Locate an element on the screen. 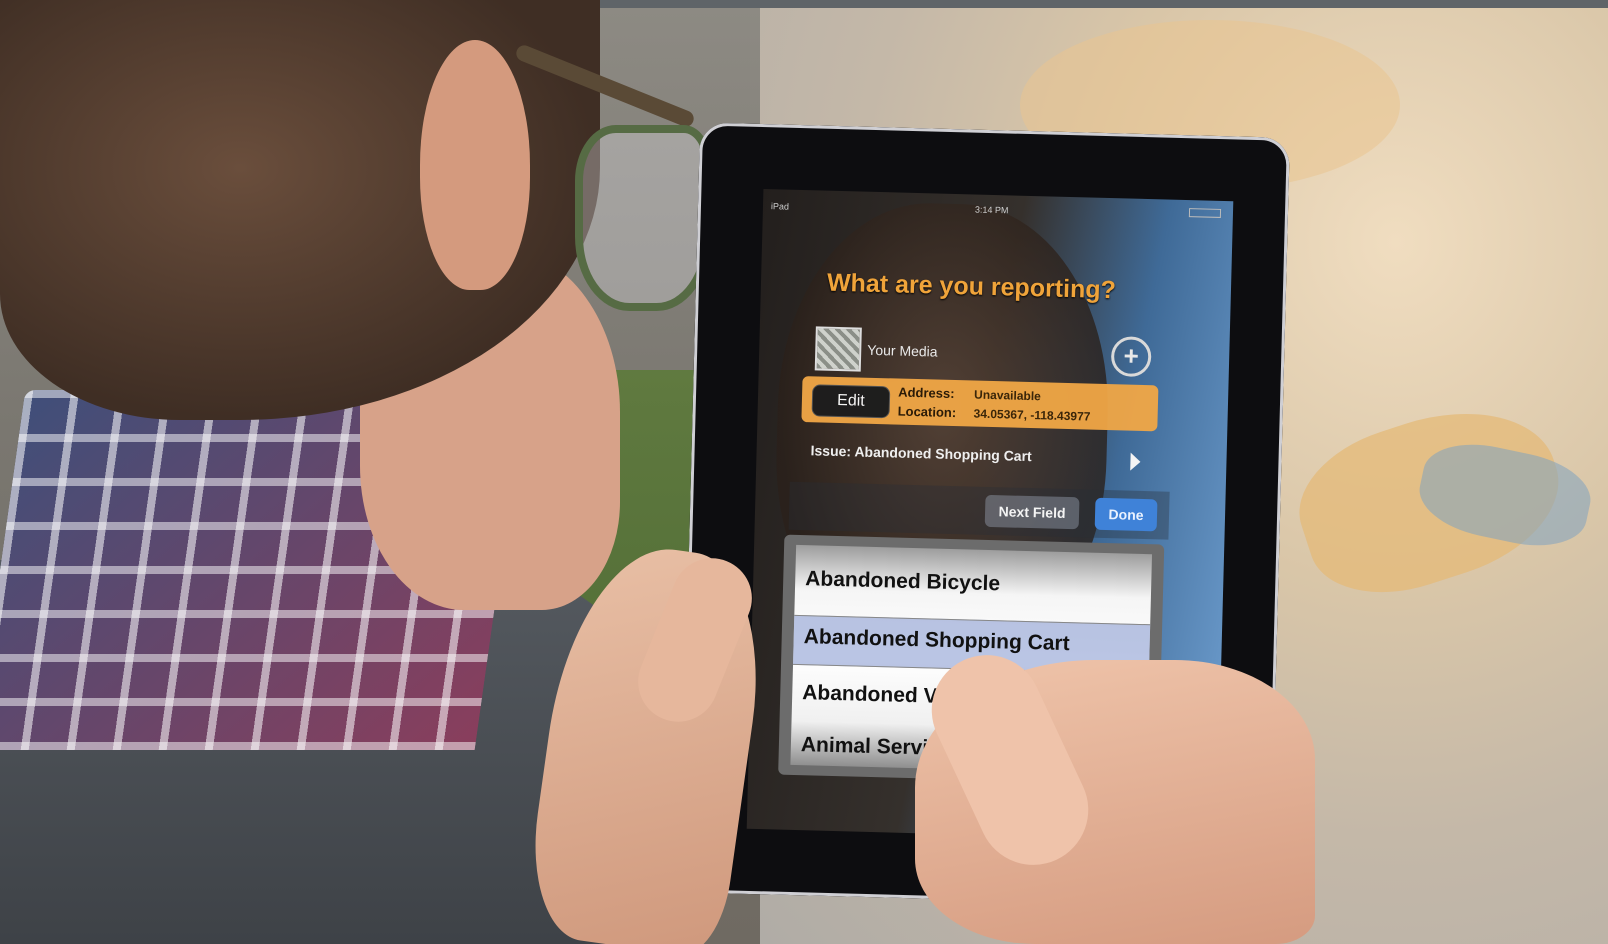 This screenshot has height=944, width=1608. your-media-label: Your Media is located at coordinates (902, 350).